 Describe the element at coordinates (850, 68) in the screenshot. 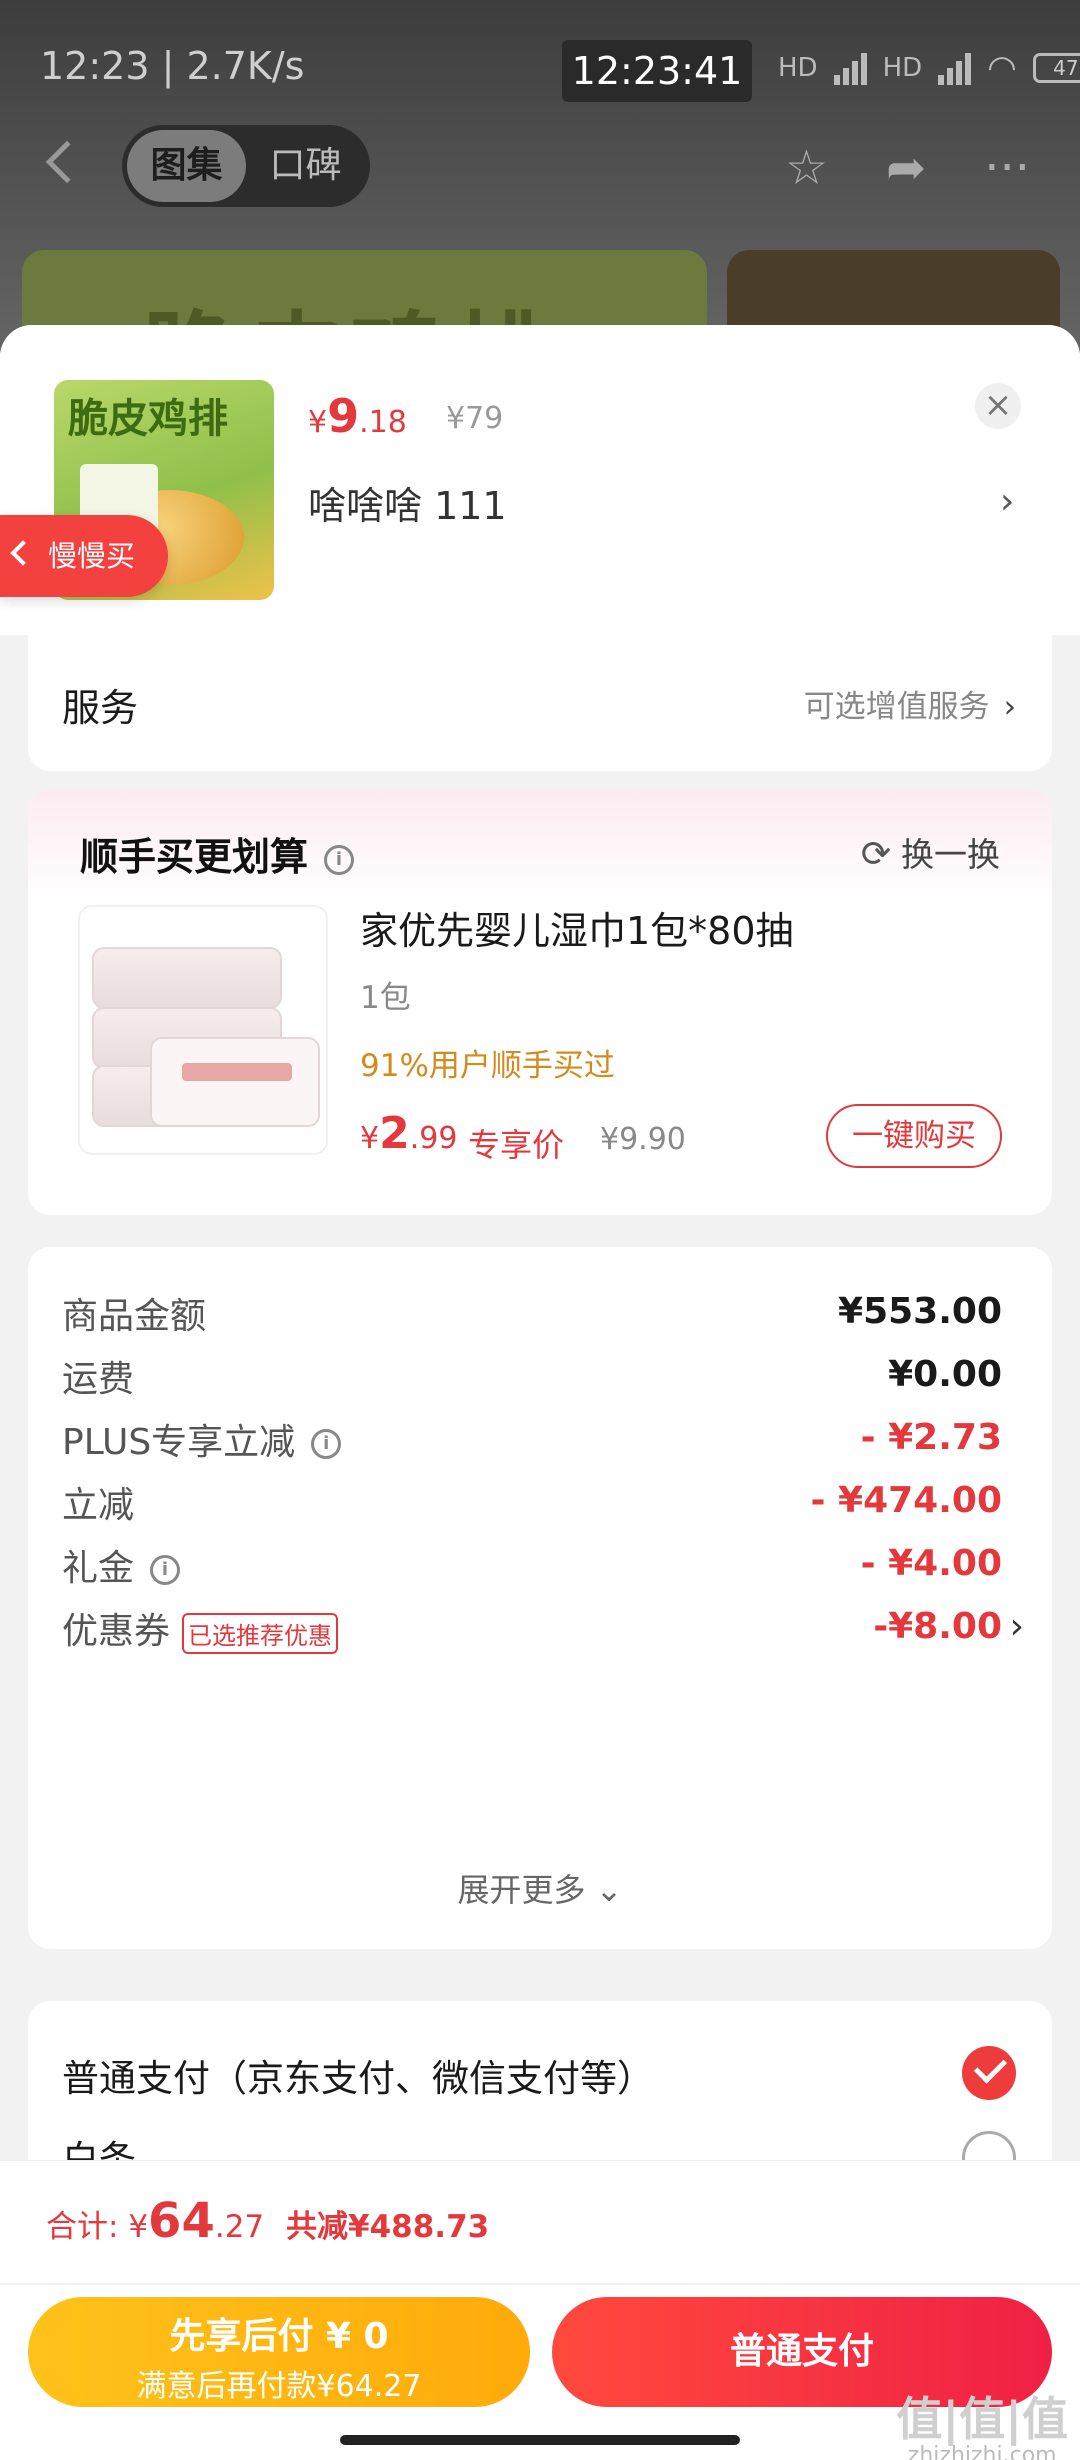

I see `signal-icon` at that location.